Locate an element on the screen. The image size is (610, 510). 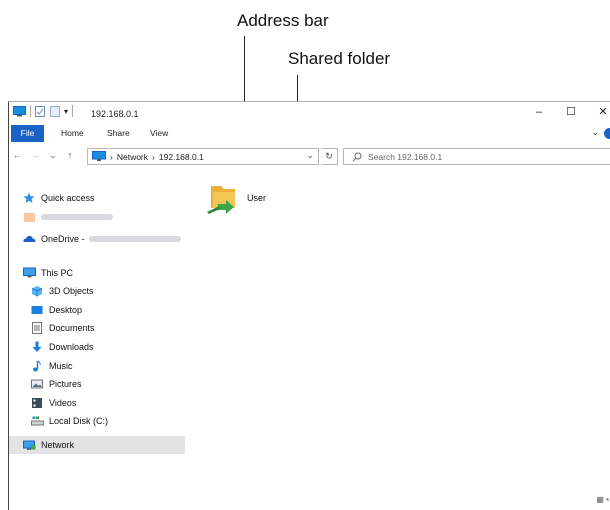
sidebar-item-quick-access: Quick access is located at coordinates (59, 198).